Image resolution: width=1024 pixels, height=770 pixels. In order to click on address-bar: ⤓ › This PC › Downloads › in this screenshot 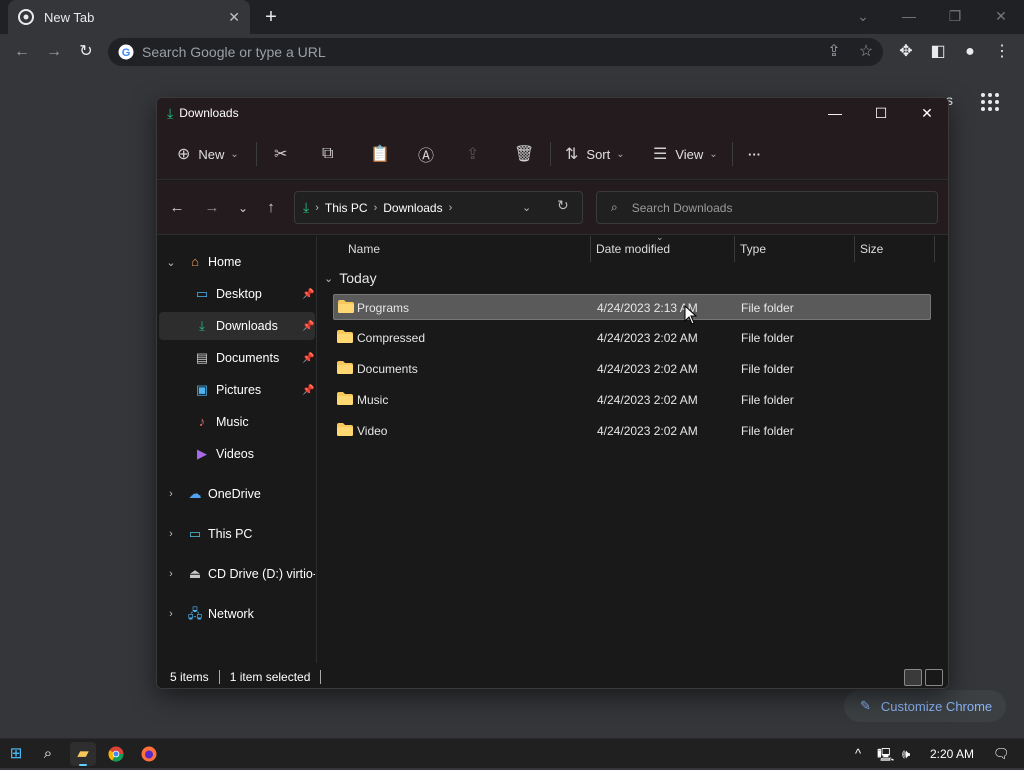, I will do `click(438, 207)`.